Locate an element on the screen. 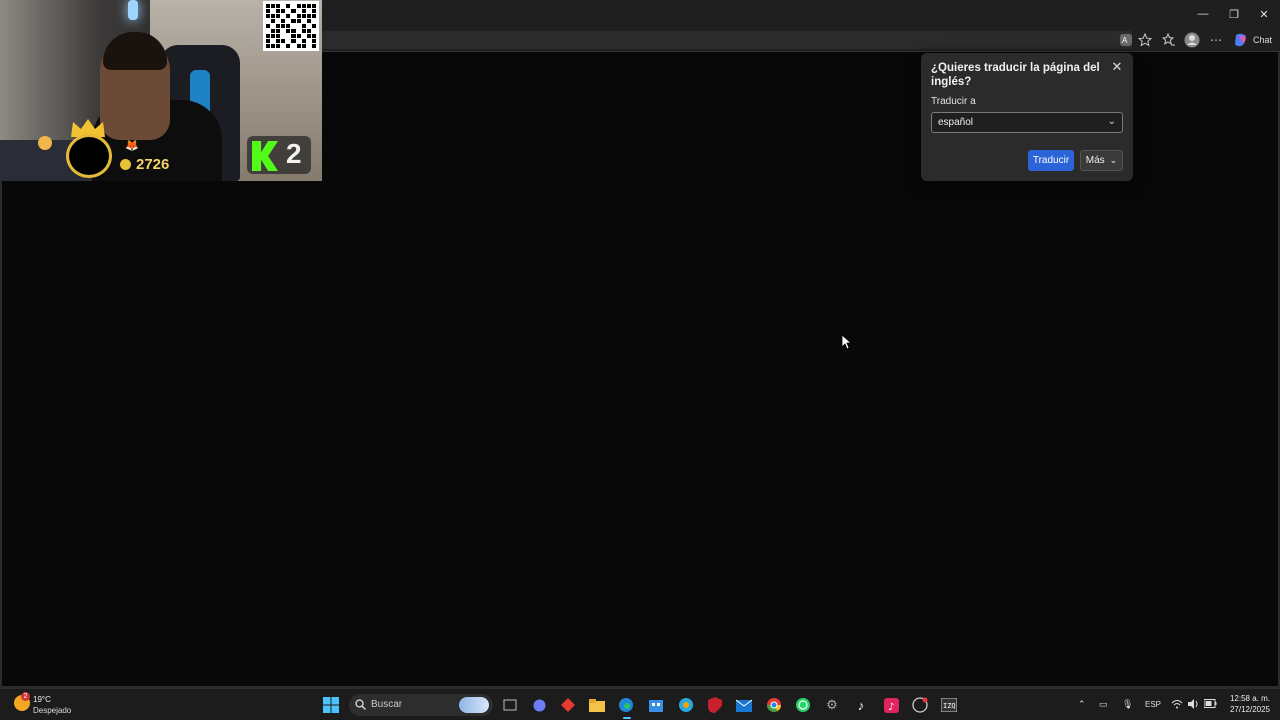  file-explorer-icon is located at coordinates (597, 705).